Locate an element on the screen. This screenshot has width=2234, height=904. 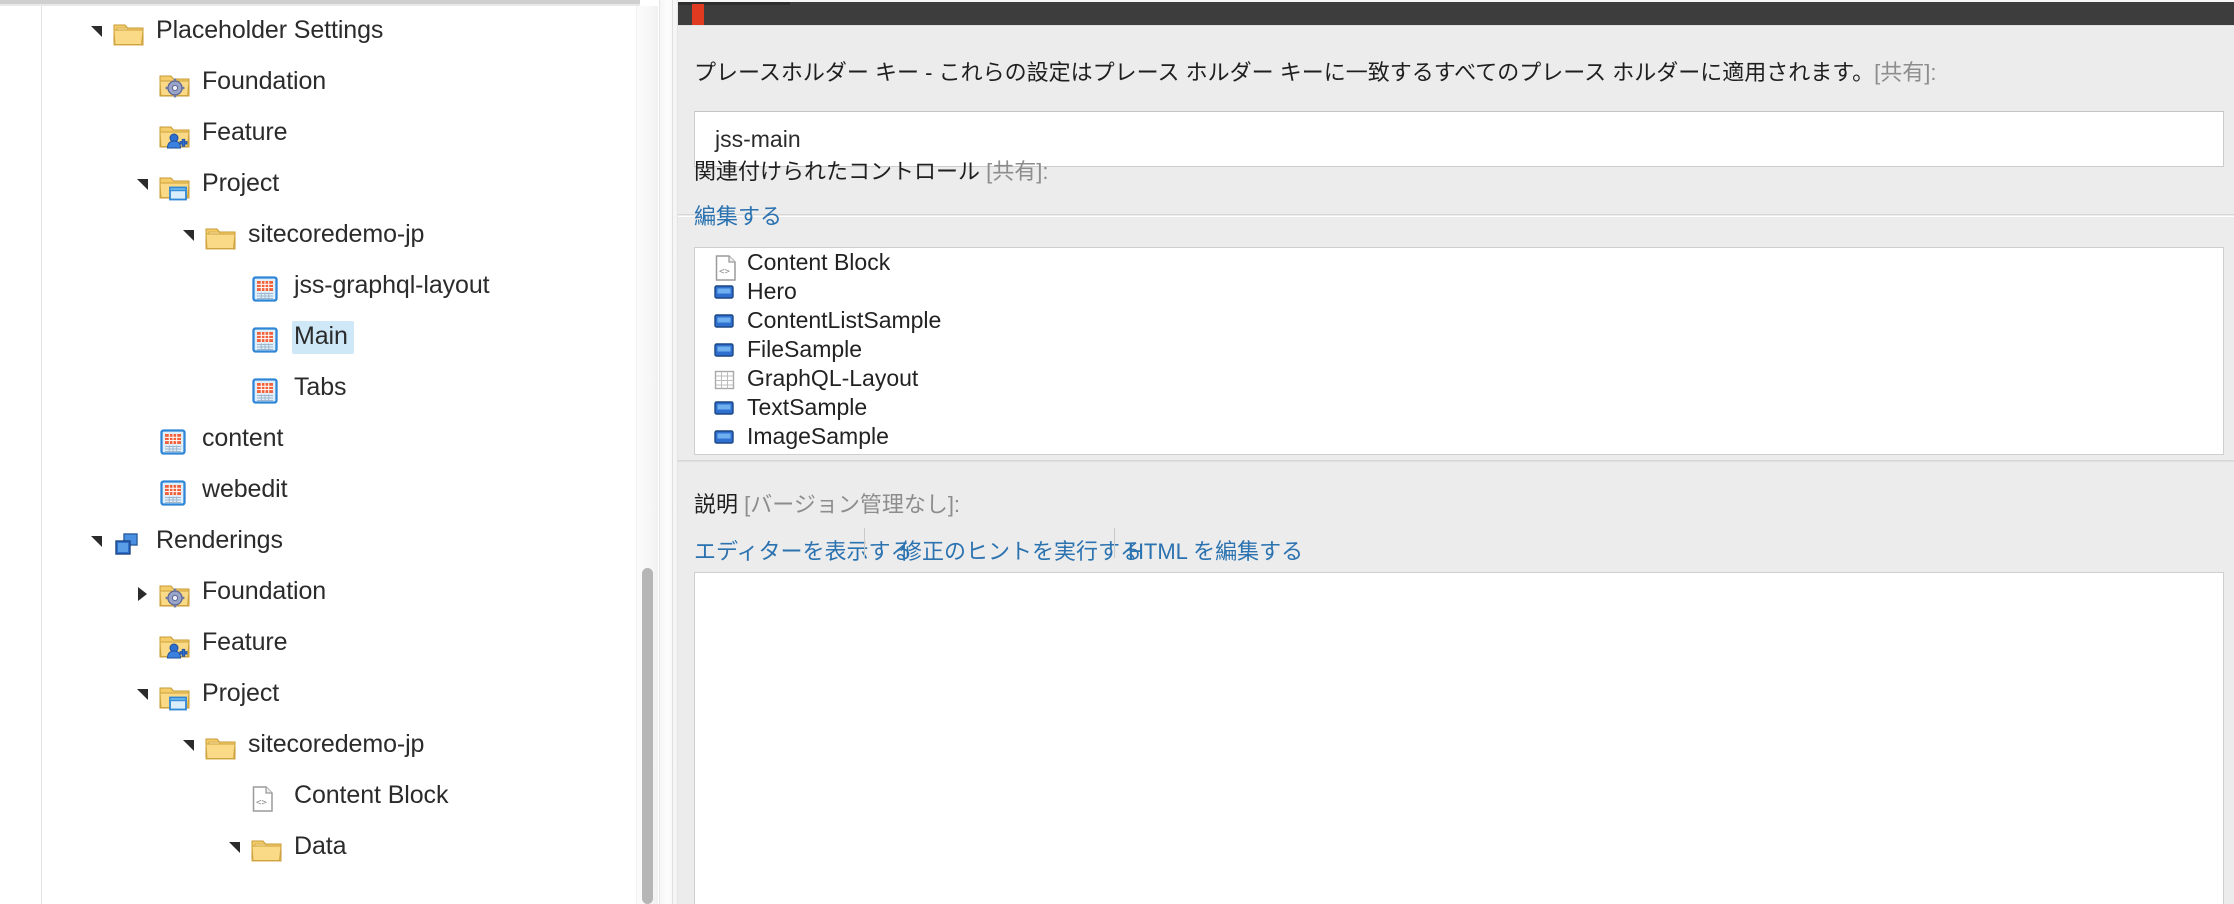
associated-control-row: <> Content Block is located at coordinates (1459, 264).